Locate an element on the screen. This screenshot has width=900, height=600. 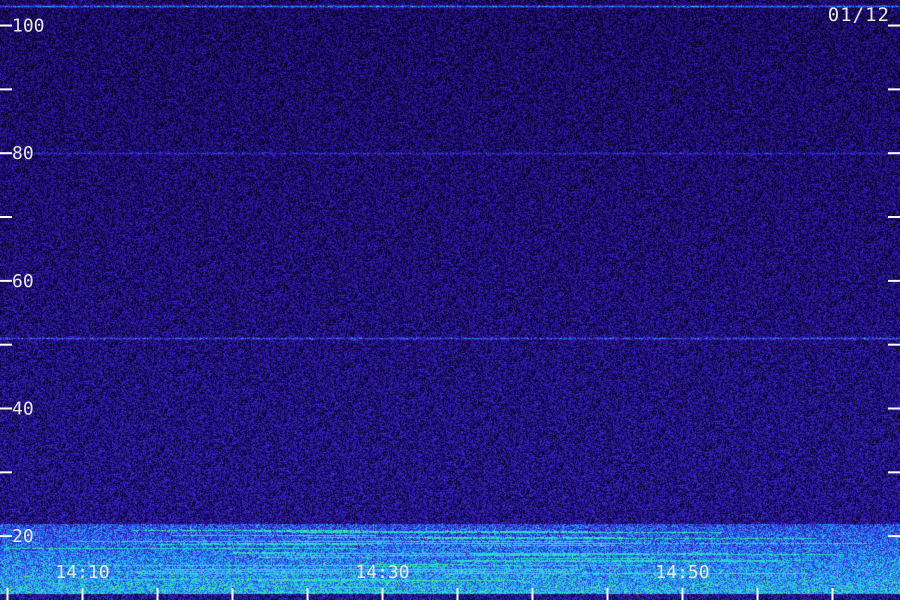
y-tick-label: 20 is located at coordinates (23, 536).